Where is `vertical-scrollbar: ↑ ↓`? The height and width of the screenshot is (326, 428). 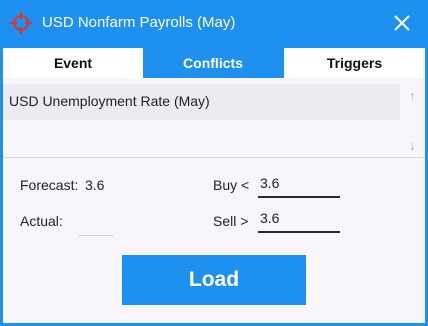
vertical-scrollbar: ↑ ↓ is located at coordinates (412, 119).